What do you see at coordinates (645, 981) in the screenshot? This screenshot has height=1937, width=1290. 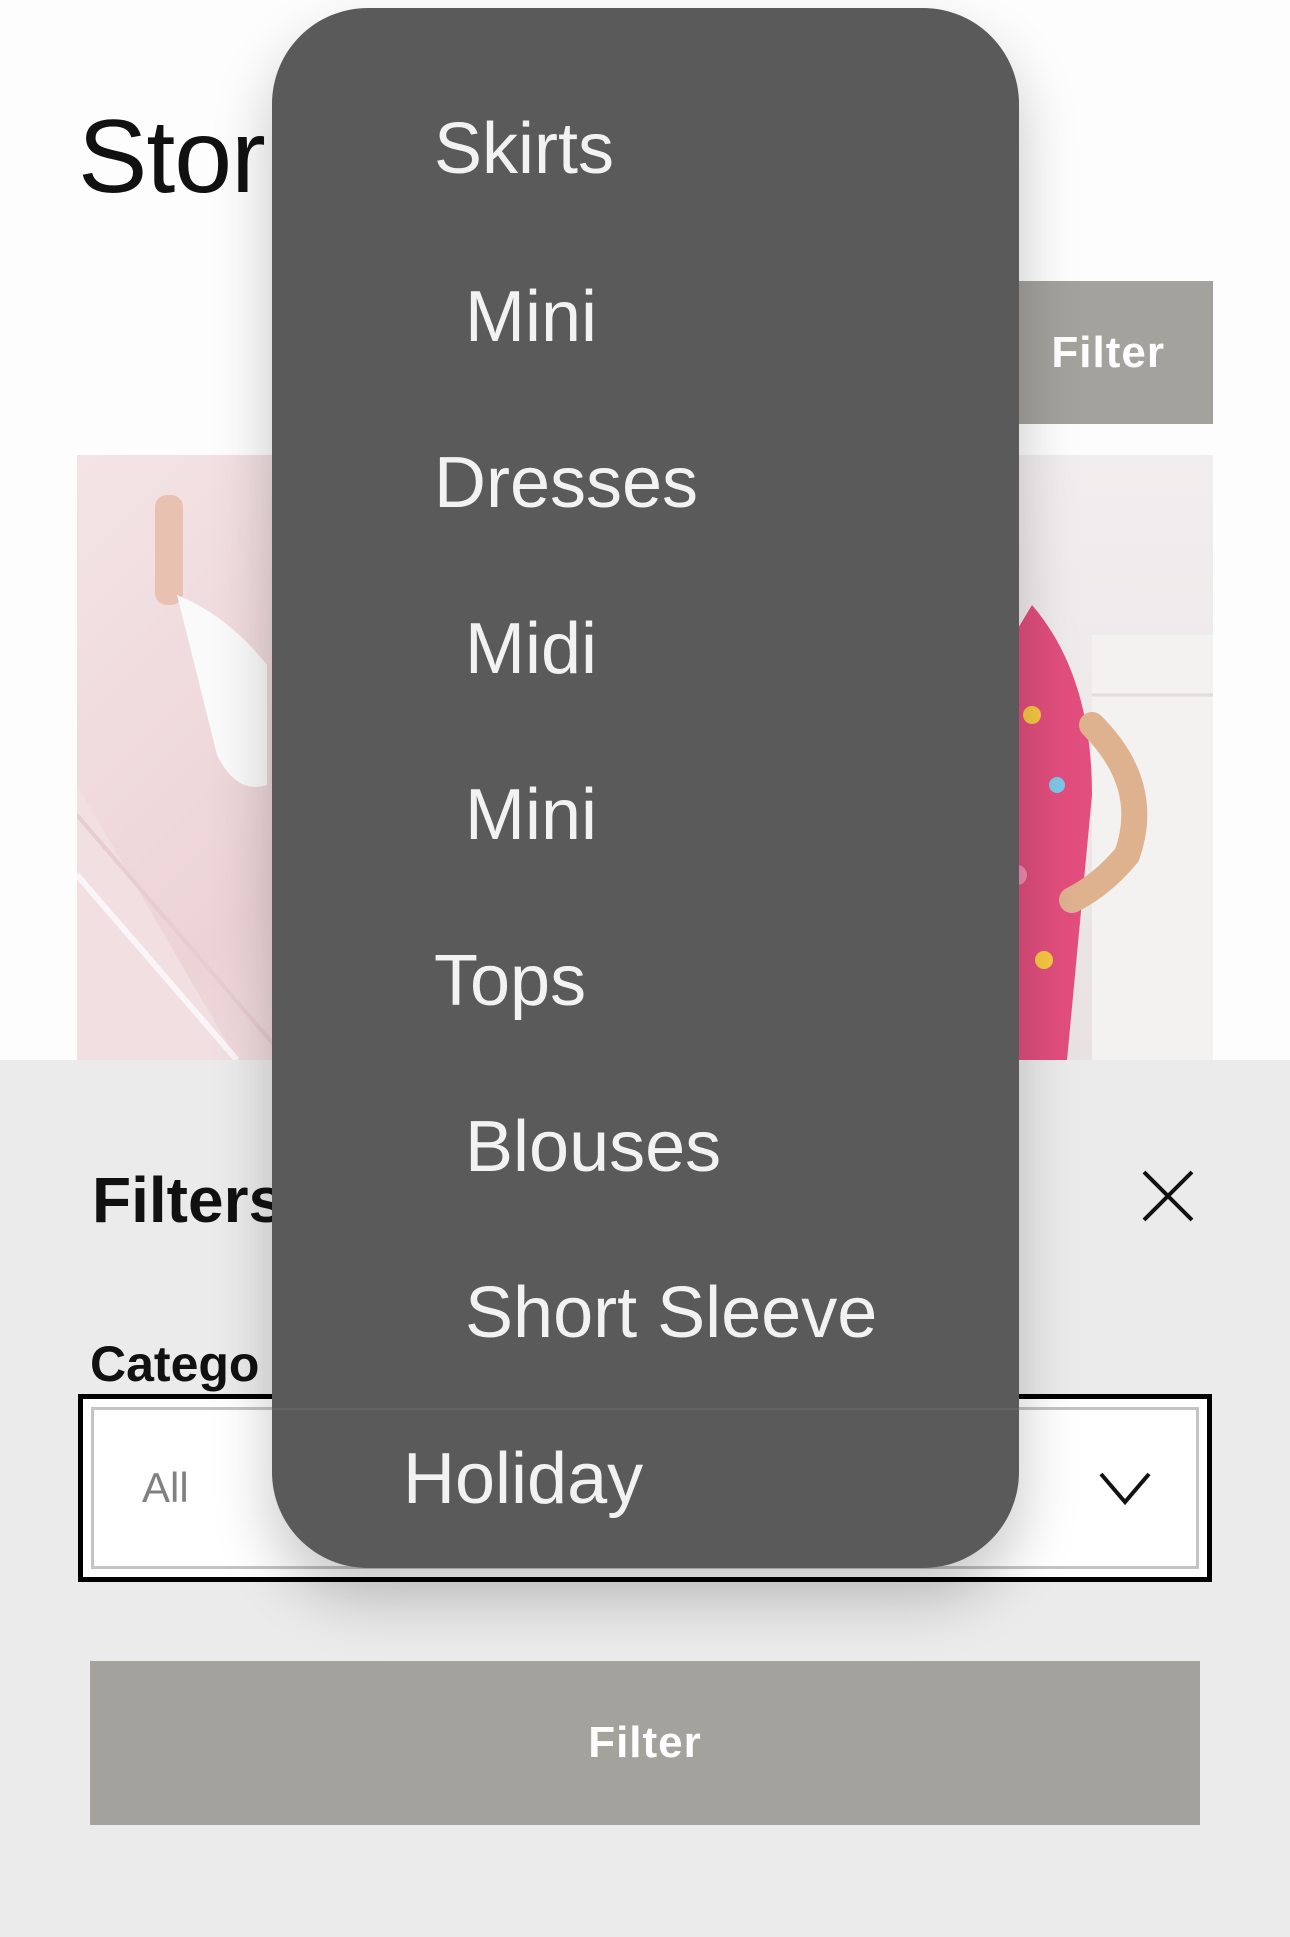 I see `menu-item-tops: Tops` at bounding box center [645, 981].